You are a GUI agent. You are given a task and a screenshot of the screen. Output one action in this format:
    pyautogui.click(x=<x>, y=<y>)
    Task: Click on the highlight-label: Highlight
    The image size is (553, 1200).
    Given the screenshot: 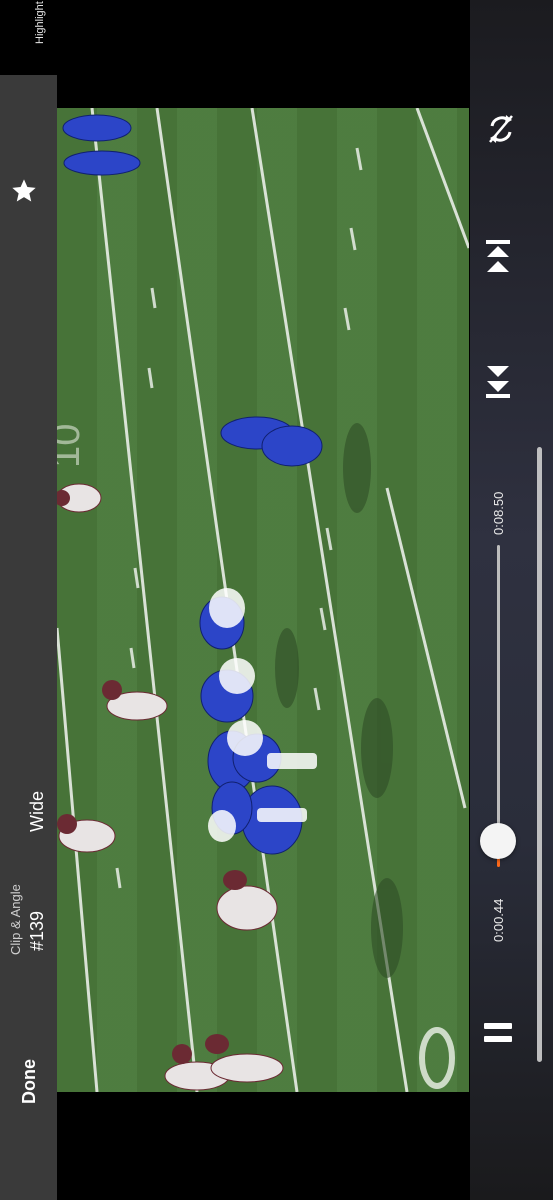 What is the action you would take?
    pyautogui.click(x=40, y=22)
    